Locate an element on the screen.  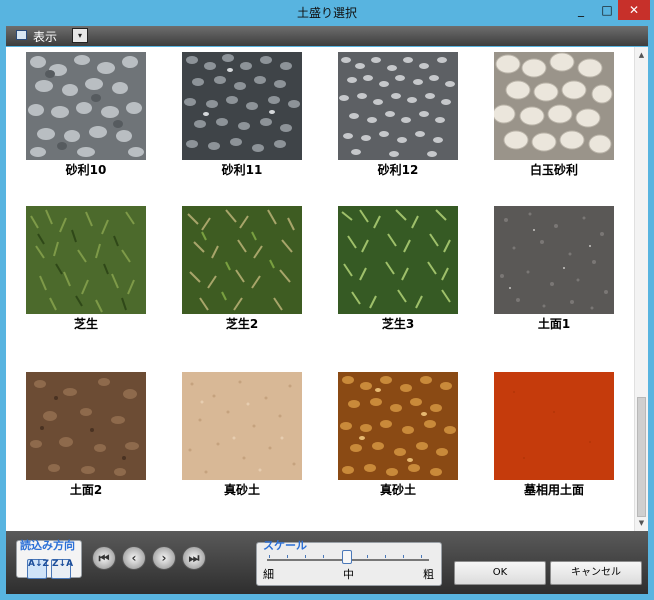
sort-descending-button: Z↓A is located at coordinates (62, 569).